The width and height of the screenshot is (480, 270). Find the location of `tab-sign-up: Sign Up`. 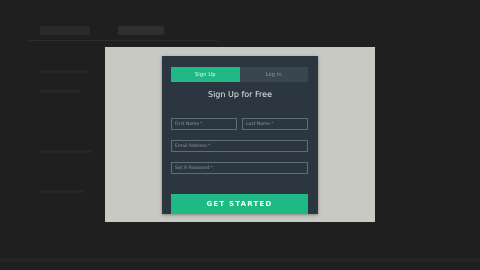

tab-sign-up: Sign Up is located at coordinates (205, 74).